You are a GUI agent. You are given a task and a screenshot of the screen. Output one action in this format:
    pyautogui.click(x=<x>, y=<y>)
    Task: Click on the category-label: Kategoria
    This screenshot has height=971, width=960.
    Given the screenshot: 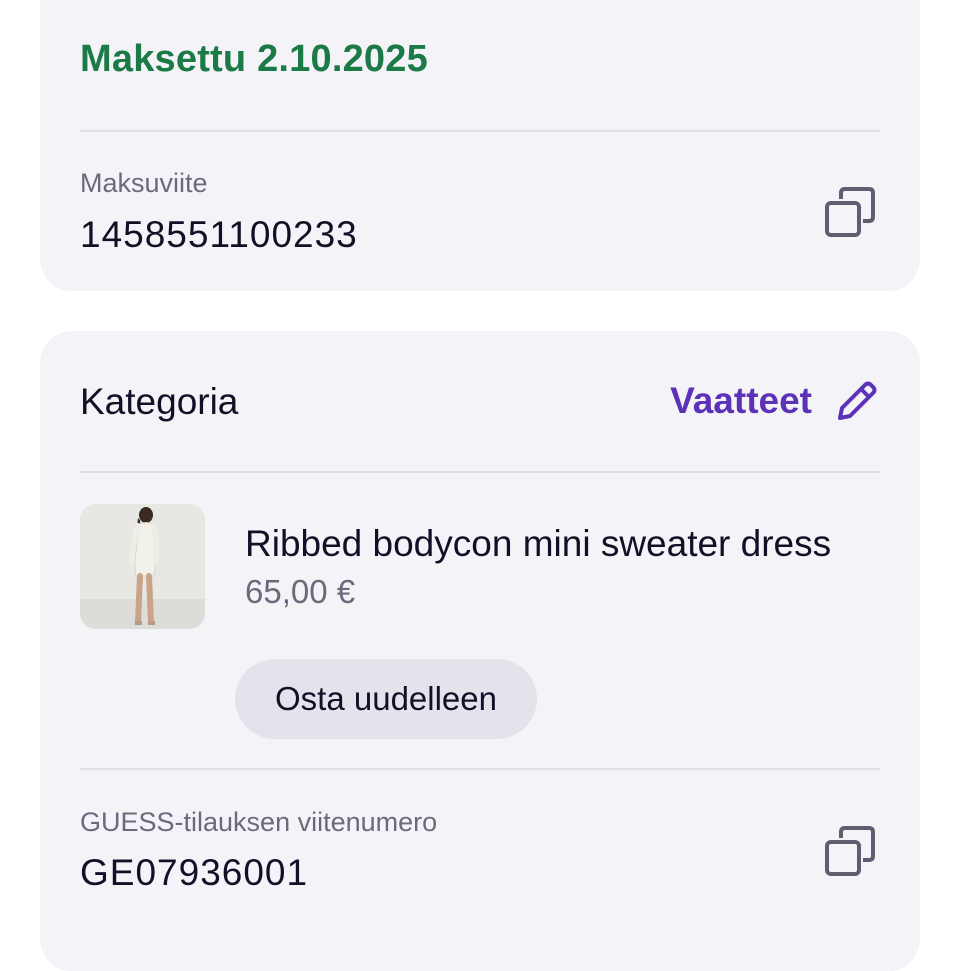 What is the action you would take?
    pyautogui.click(x=159, y=401)
    